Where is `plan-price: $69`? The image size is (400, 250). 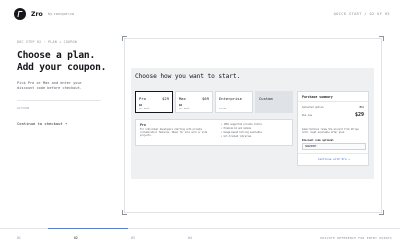
plan-price: $69 is located at coordinates (205, 98).